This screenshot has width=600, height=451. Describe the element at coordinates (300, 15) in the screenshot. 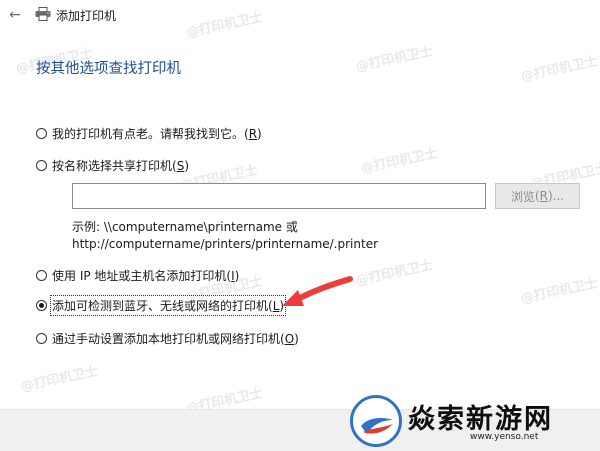

I see `title-bar: ← 添加打印机` at that location.